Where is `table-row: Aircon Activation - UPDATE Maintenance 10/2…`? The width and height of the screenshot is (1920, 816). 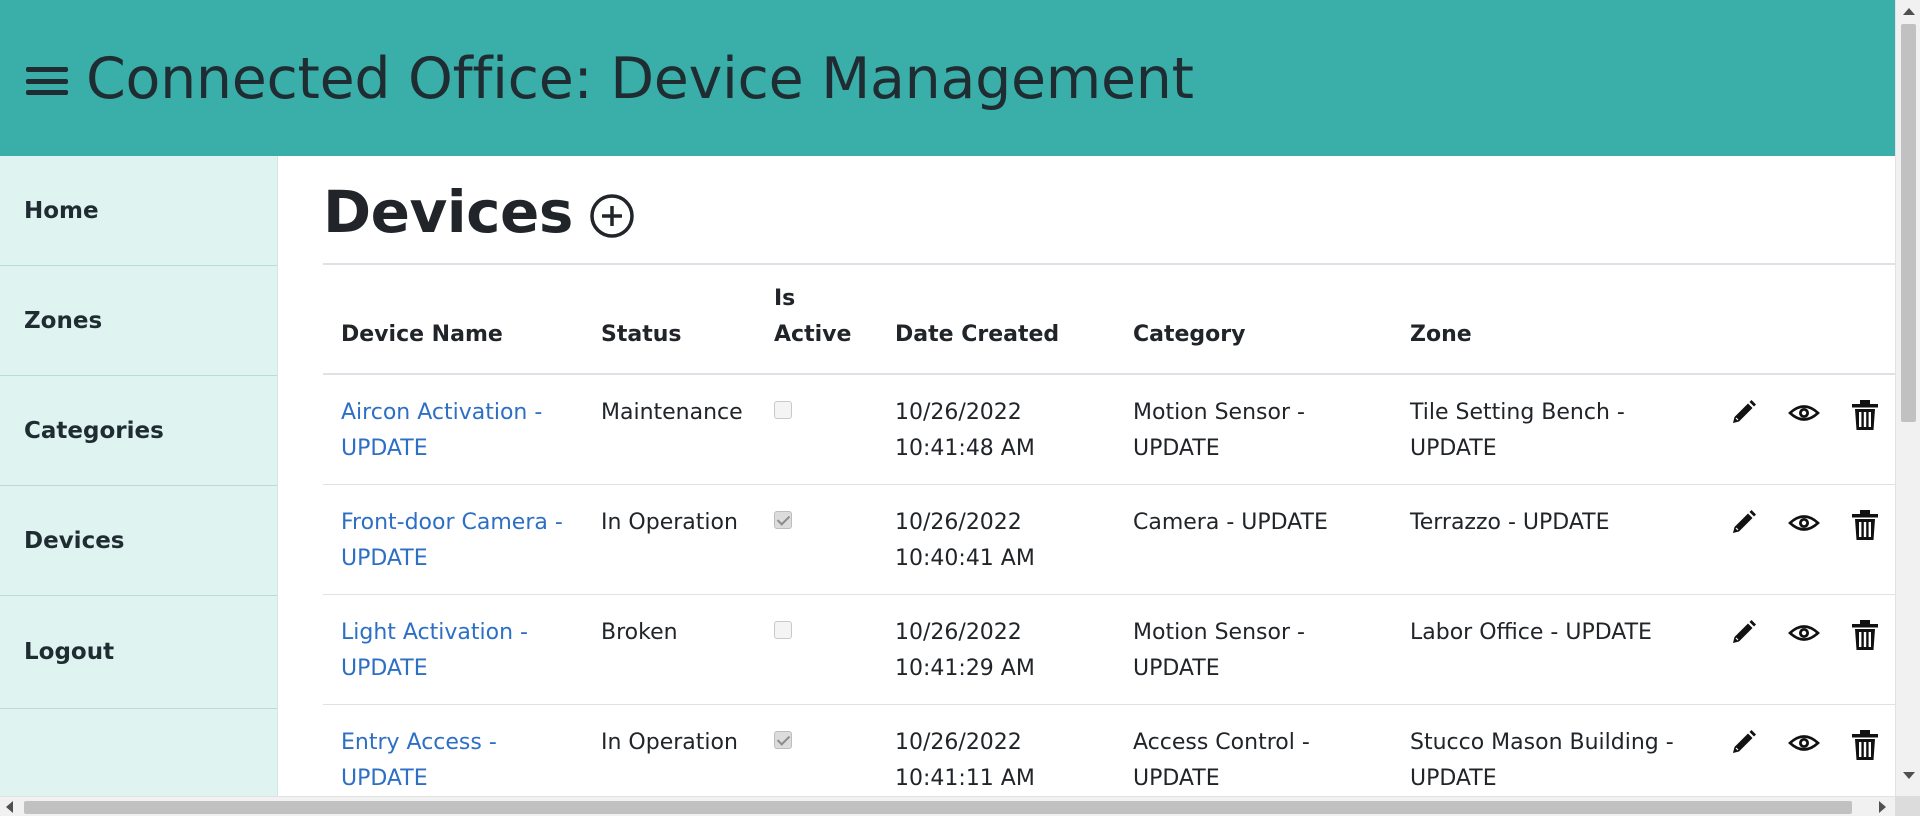 table-row: Aircon Activation - UPDATE Maintenance 10/2… is located at coordinates (1109, 429).